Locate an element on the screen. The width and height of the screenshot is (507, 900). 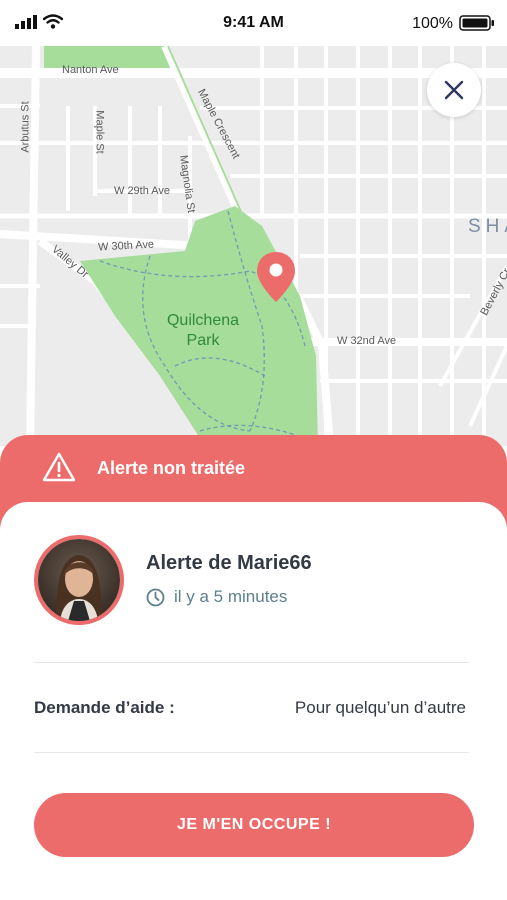
close-button is located at coordinates (454, 90).